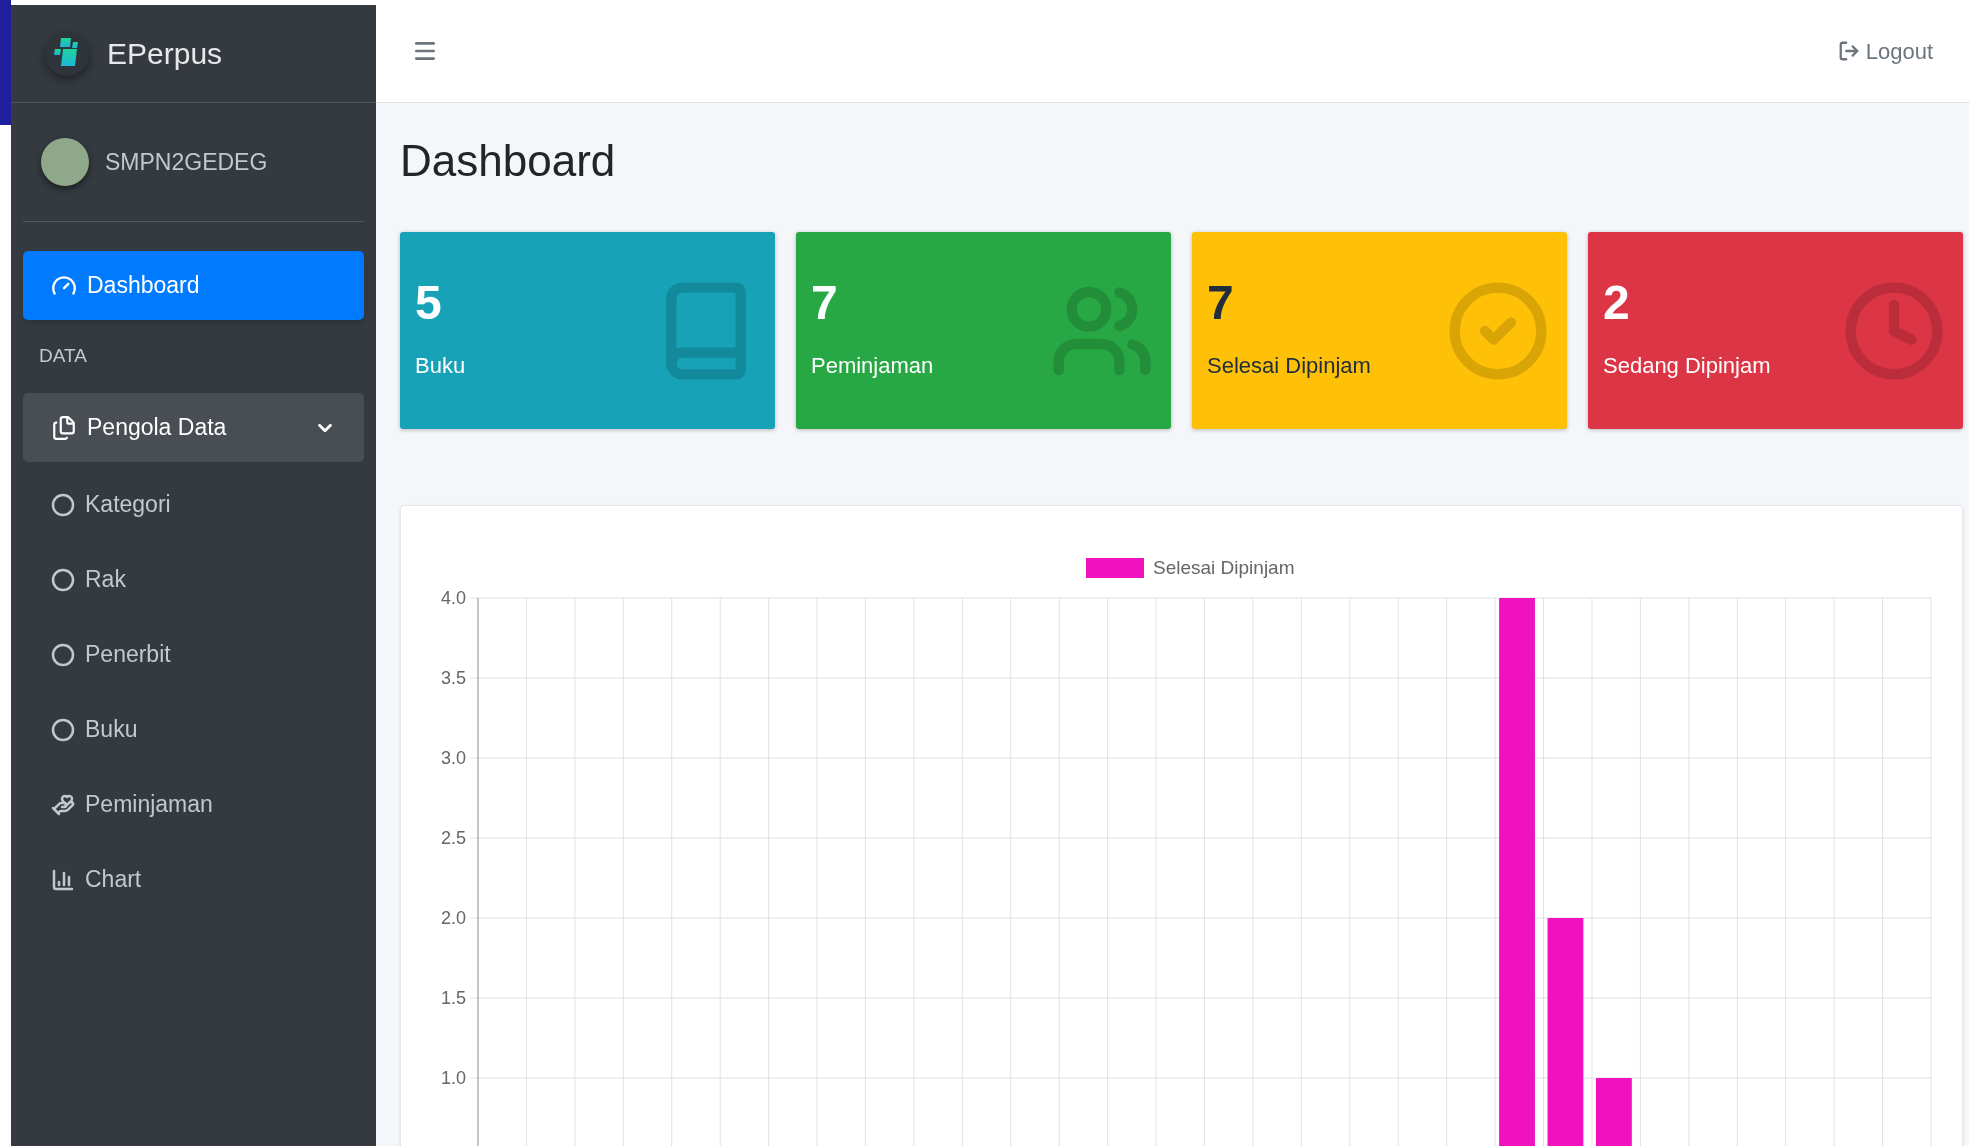 Image resolution: width=1969 pixels, height=1146 pixels. Describe the element at coordinates (872, 366) in the screenshot. I see `stat-label: Peminjaman` at that location.